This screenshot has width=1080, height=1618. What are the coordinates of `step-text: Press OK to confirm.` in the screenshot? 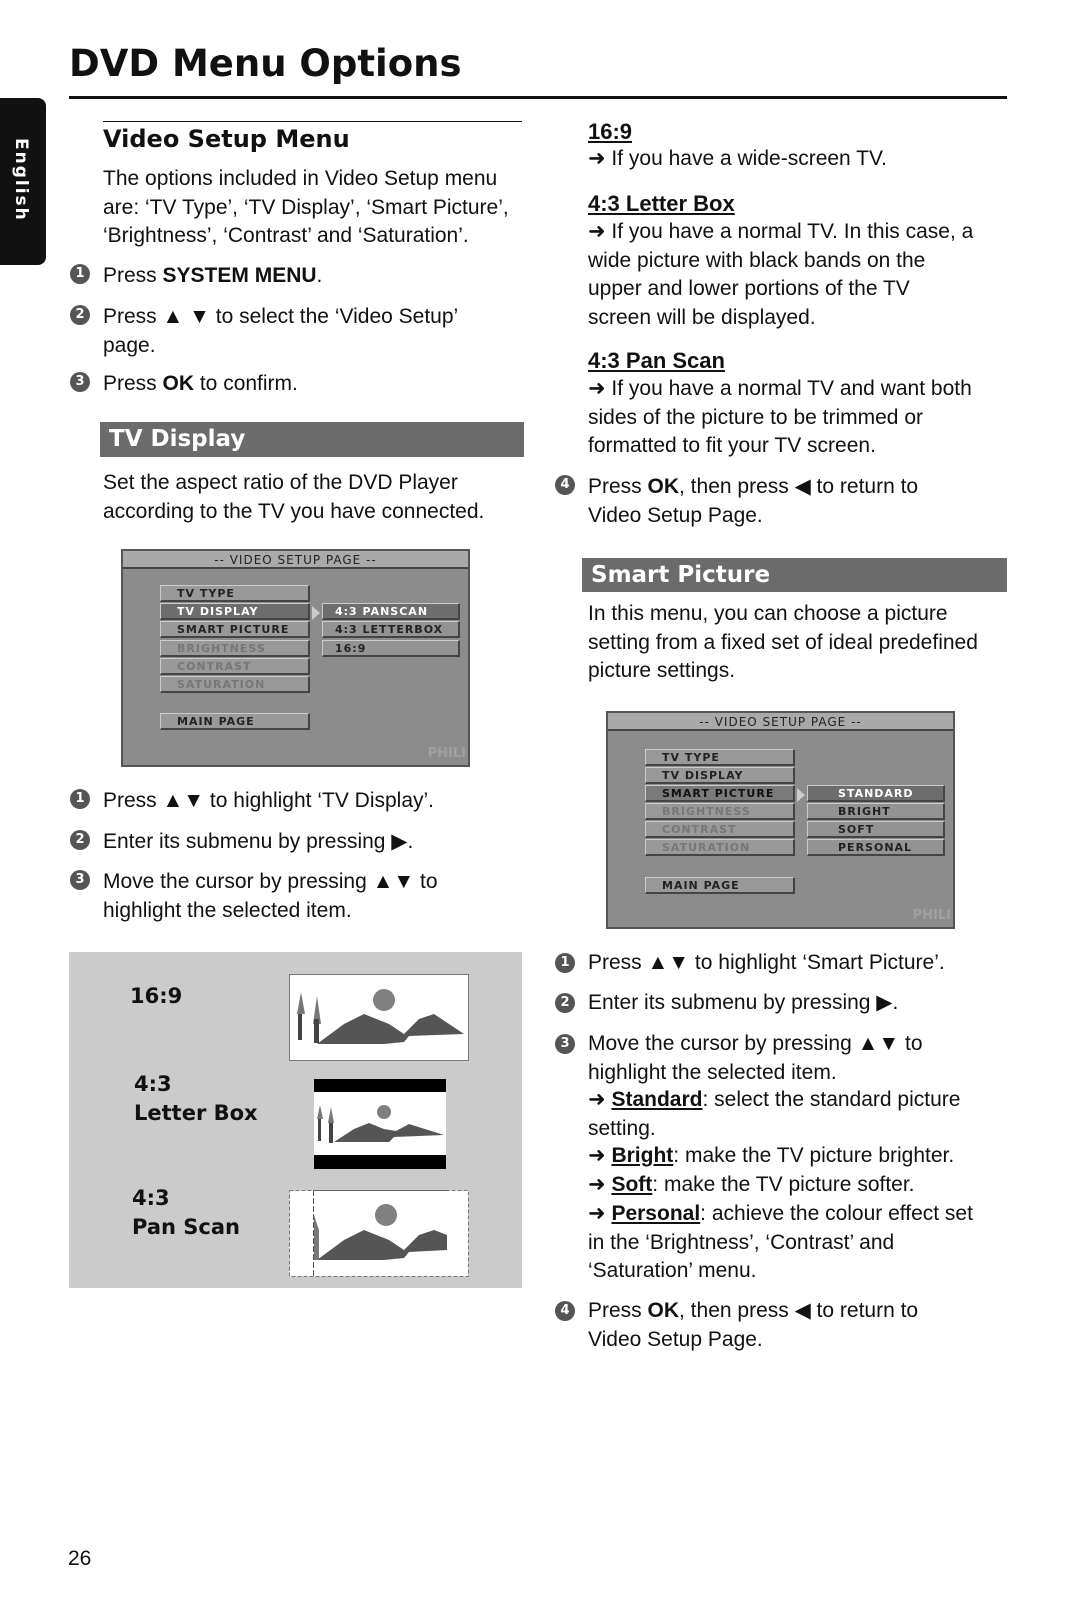 It's located at (200, 383).